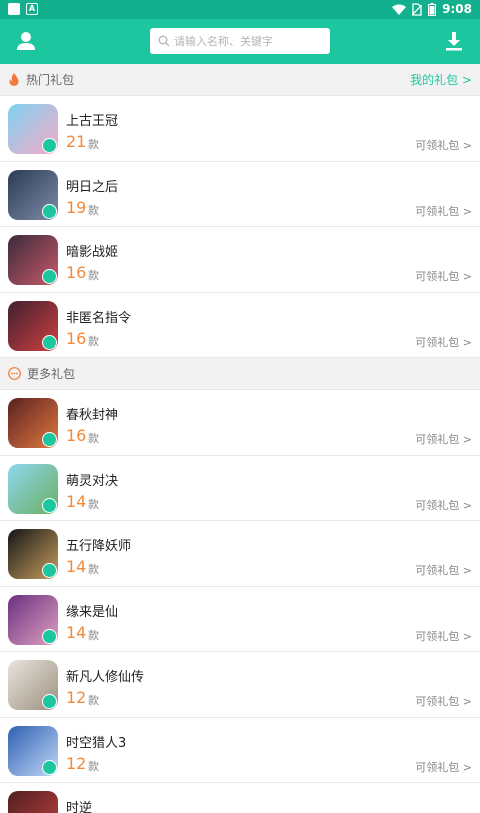 The image size is (480, 813). What do you see at coordinates (240, 798) in the screenshot?
I see `gift-list-item: 时逆` at bounding box center [240, 798].